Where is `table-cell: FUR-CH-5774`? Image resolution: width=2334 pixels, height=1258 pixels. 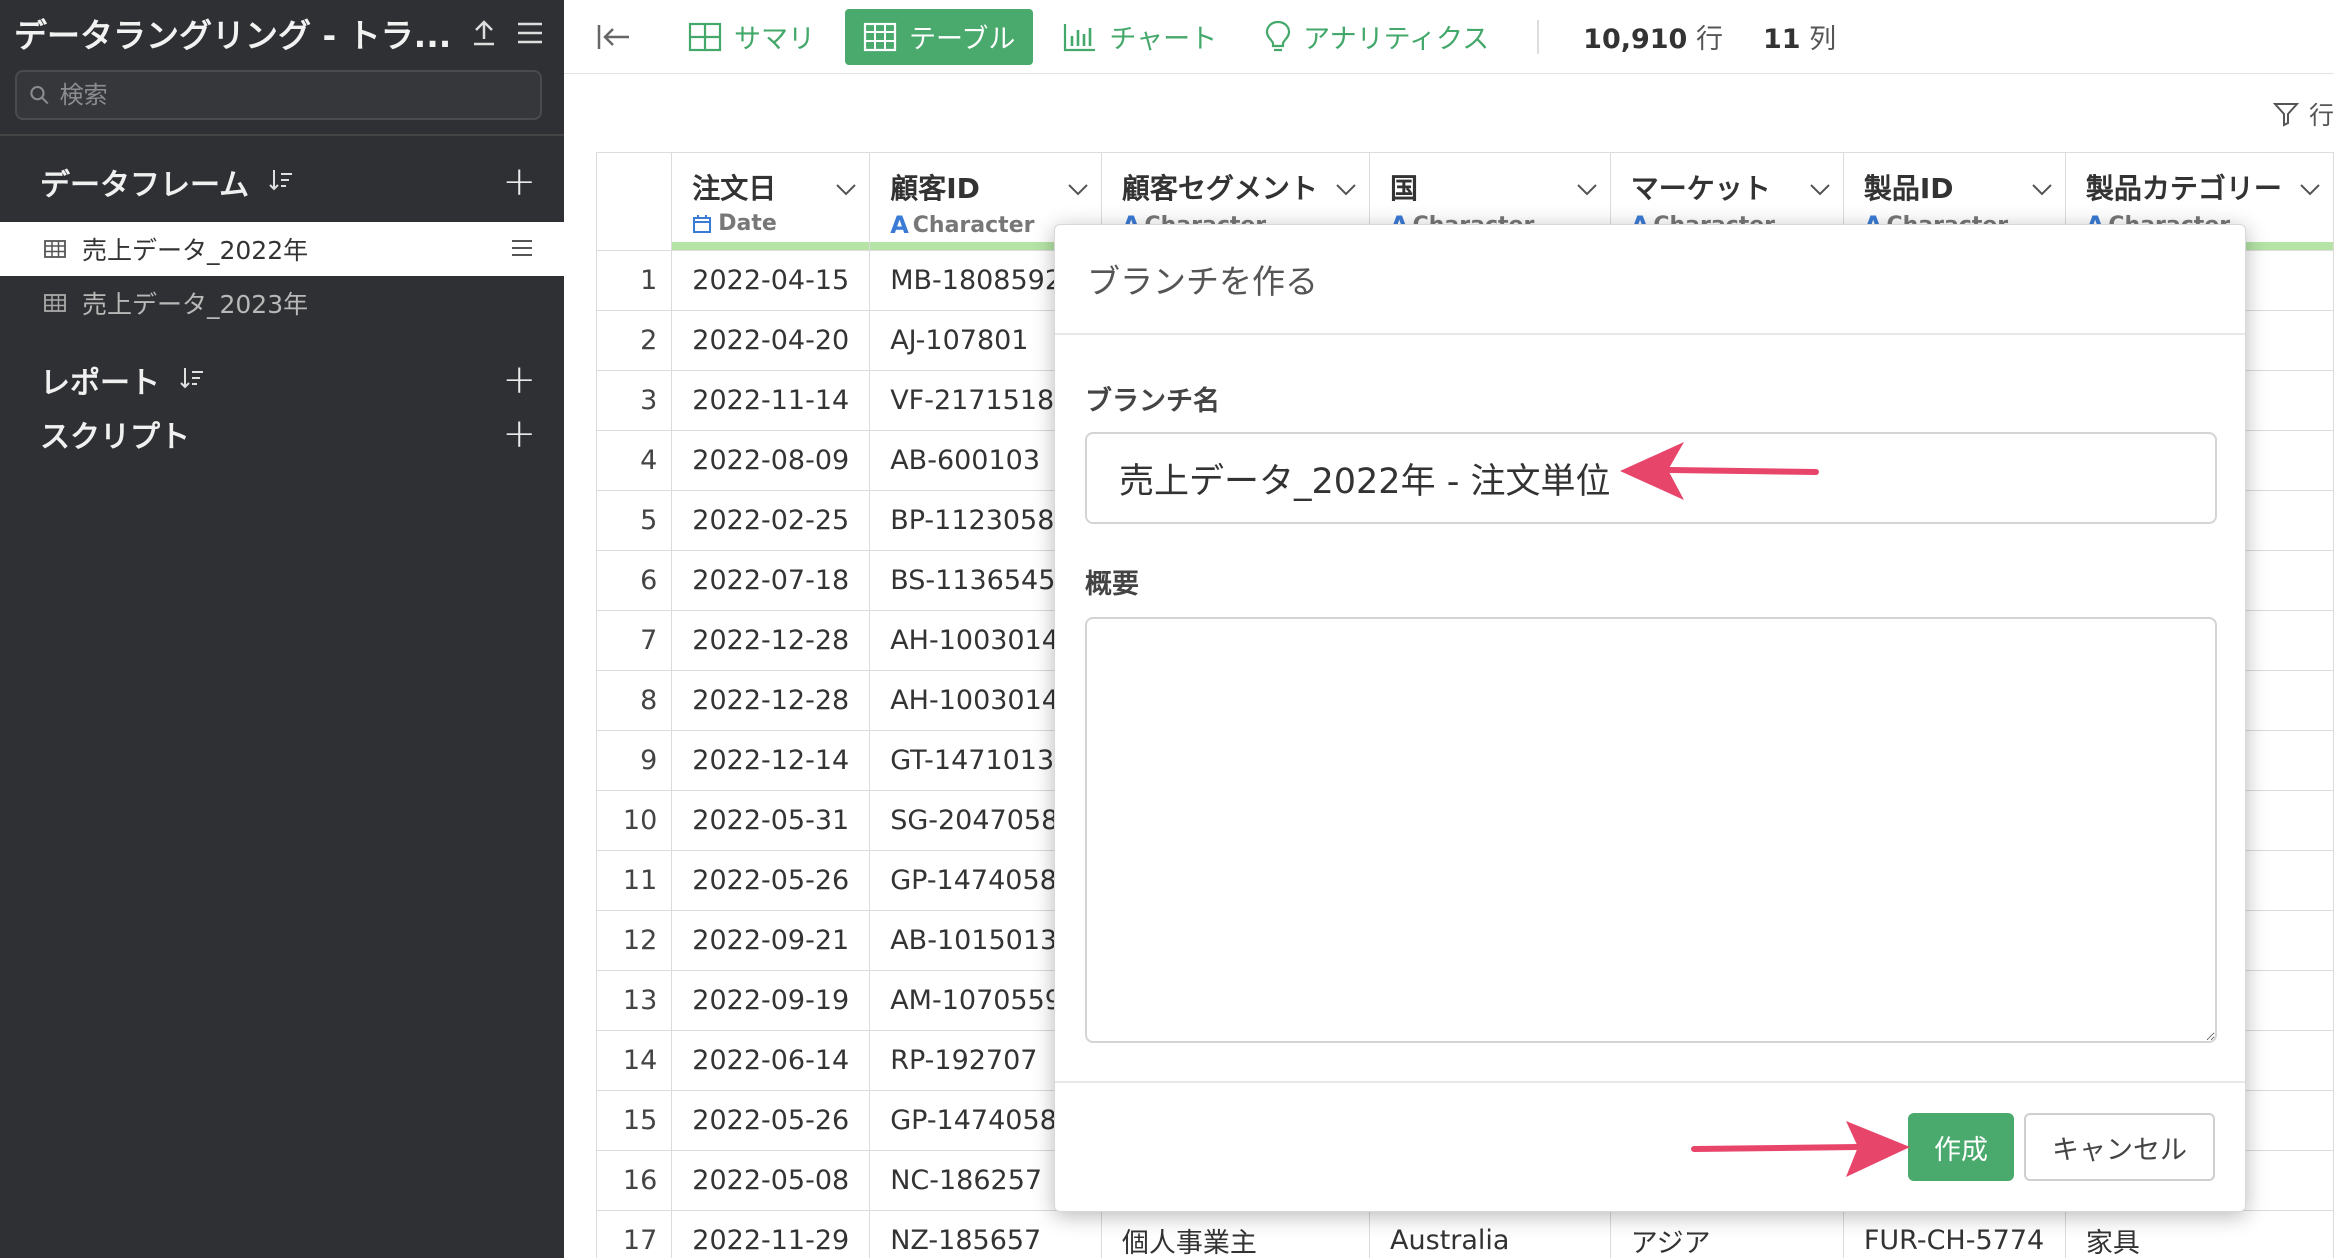
table-cell: FUR-CH-5774 is located at coordinates (1954, 1234).